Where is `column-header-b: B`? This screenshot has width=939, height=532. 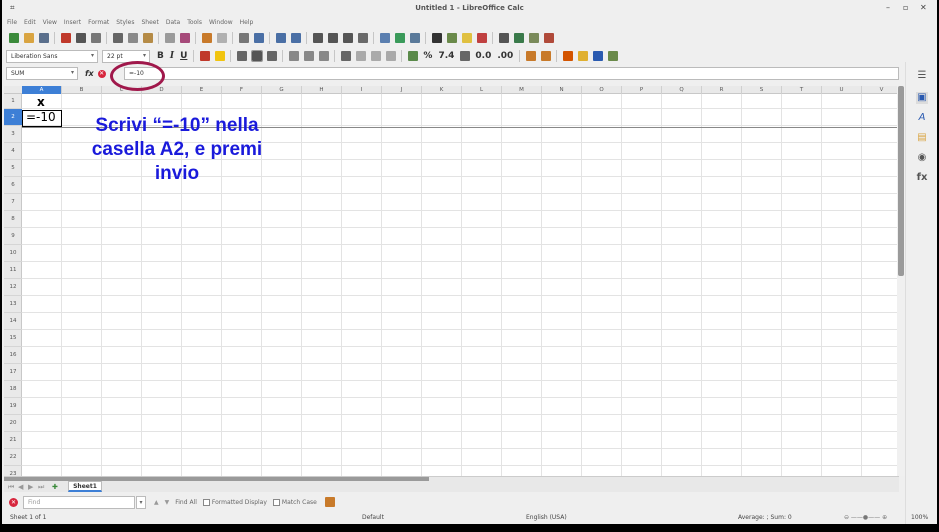
column-header-b: B is located at coordinates (82, 90).